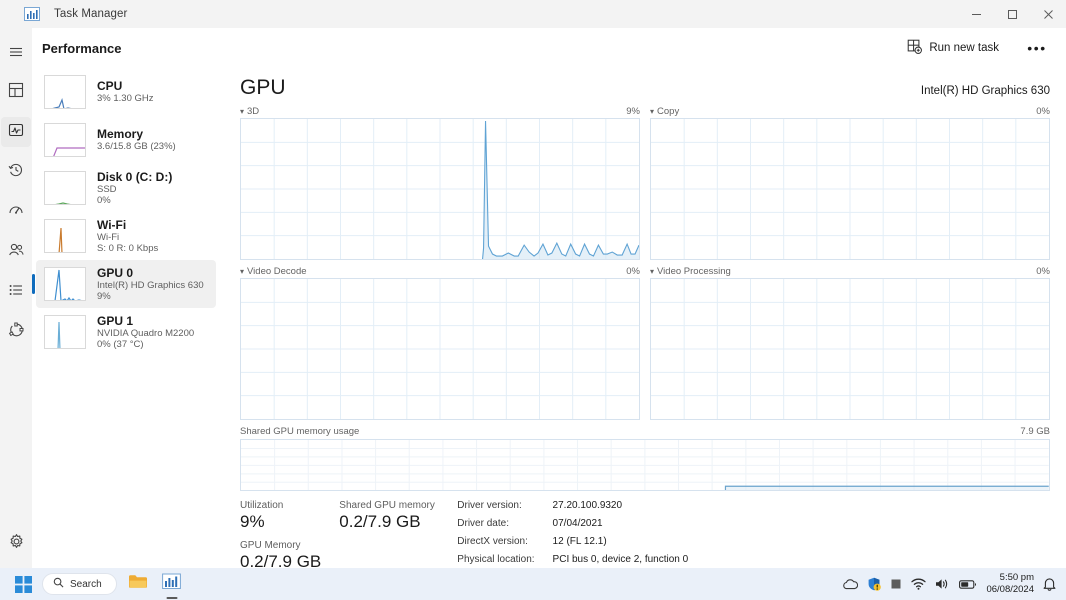 The width and height of the screenshot is (1066, 600). I want to click on minimize-button, so click(976, 14).